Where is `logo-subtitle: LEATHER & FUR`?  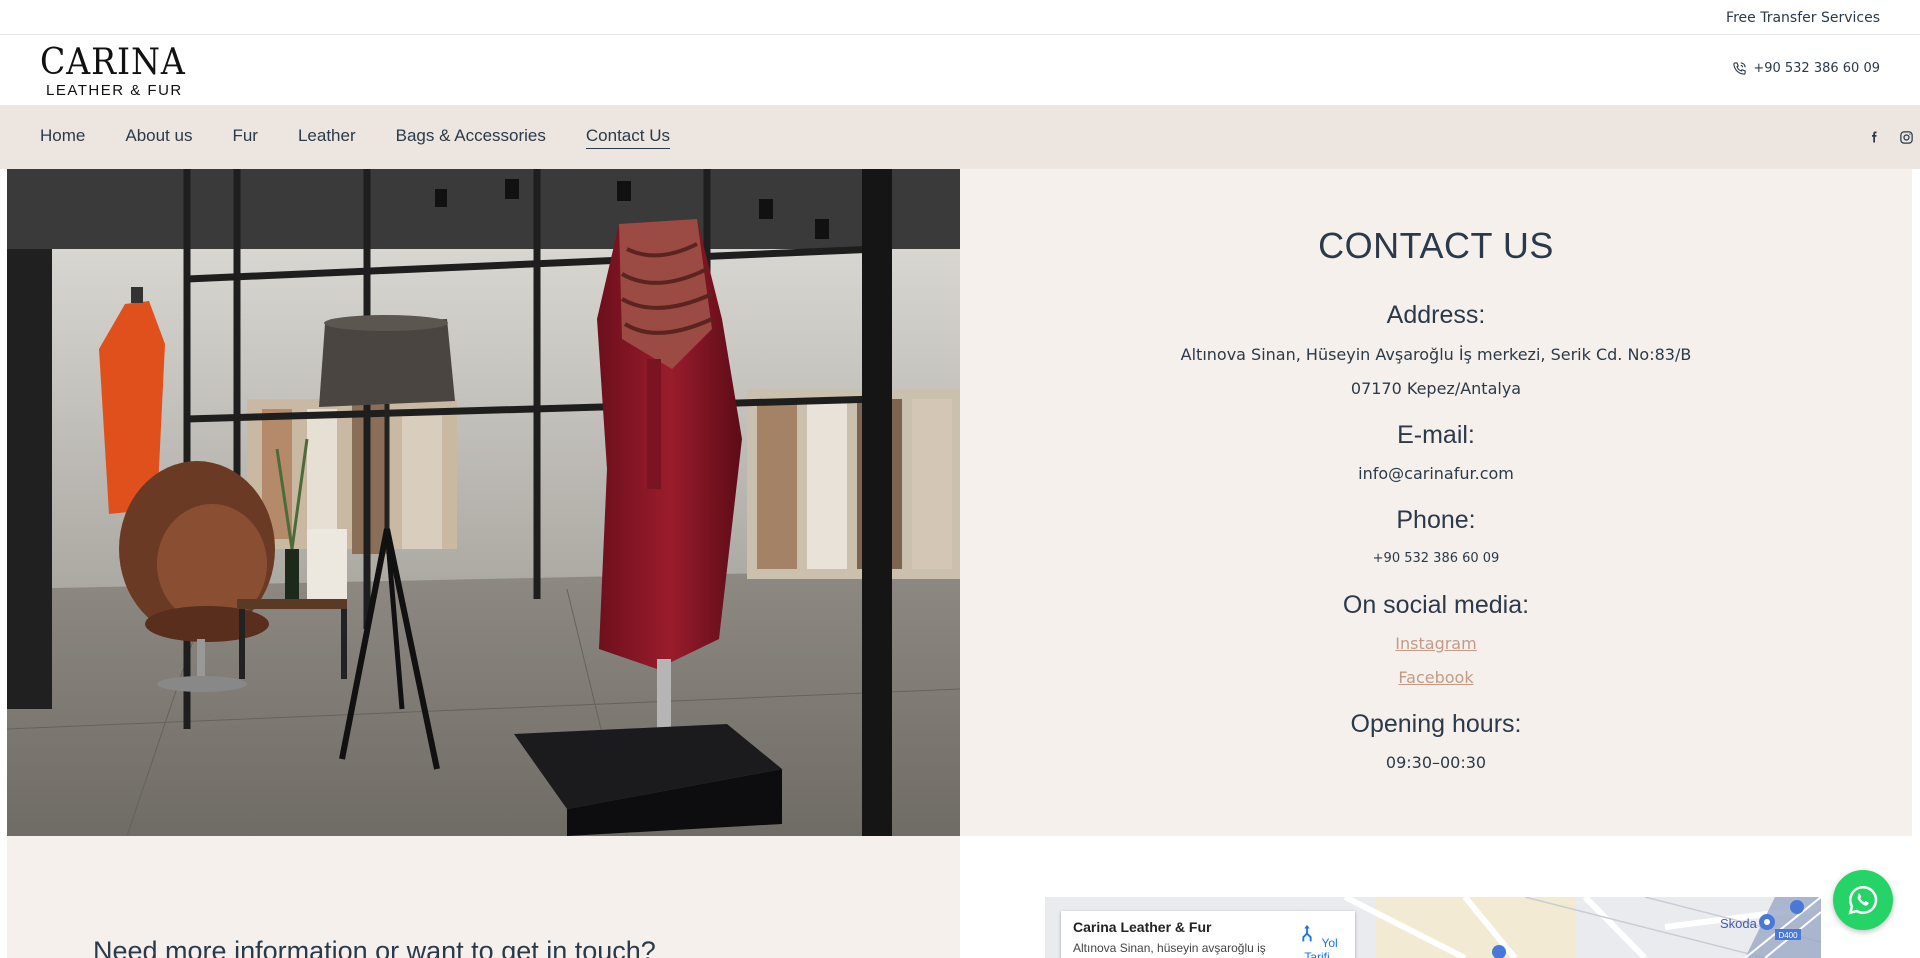 logo-subtitle: LEATHER & FUR is located at coordinates (114, 90).